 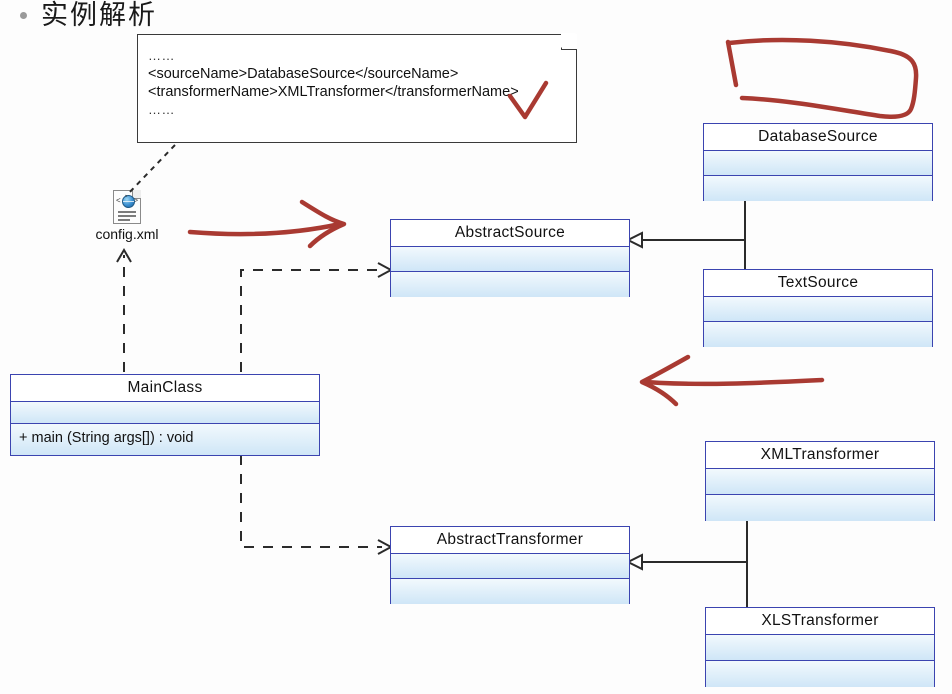 I want to click on note-link-line, so click(x=150, y=170).